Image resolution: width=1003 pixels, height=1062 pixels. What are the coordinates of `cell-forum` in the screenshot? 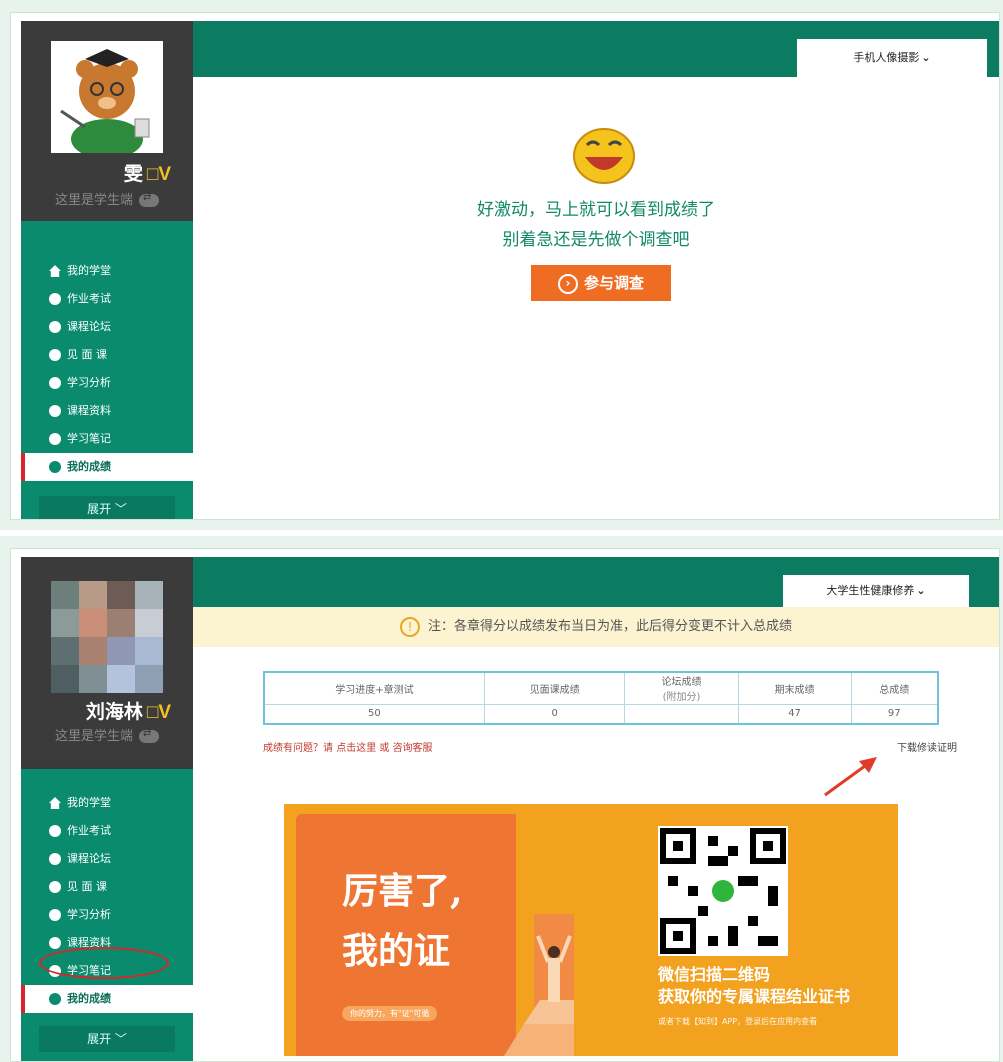 It's located at (681, 714).